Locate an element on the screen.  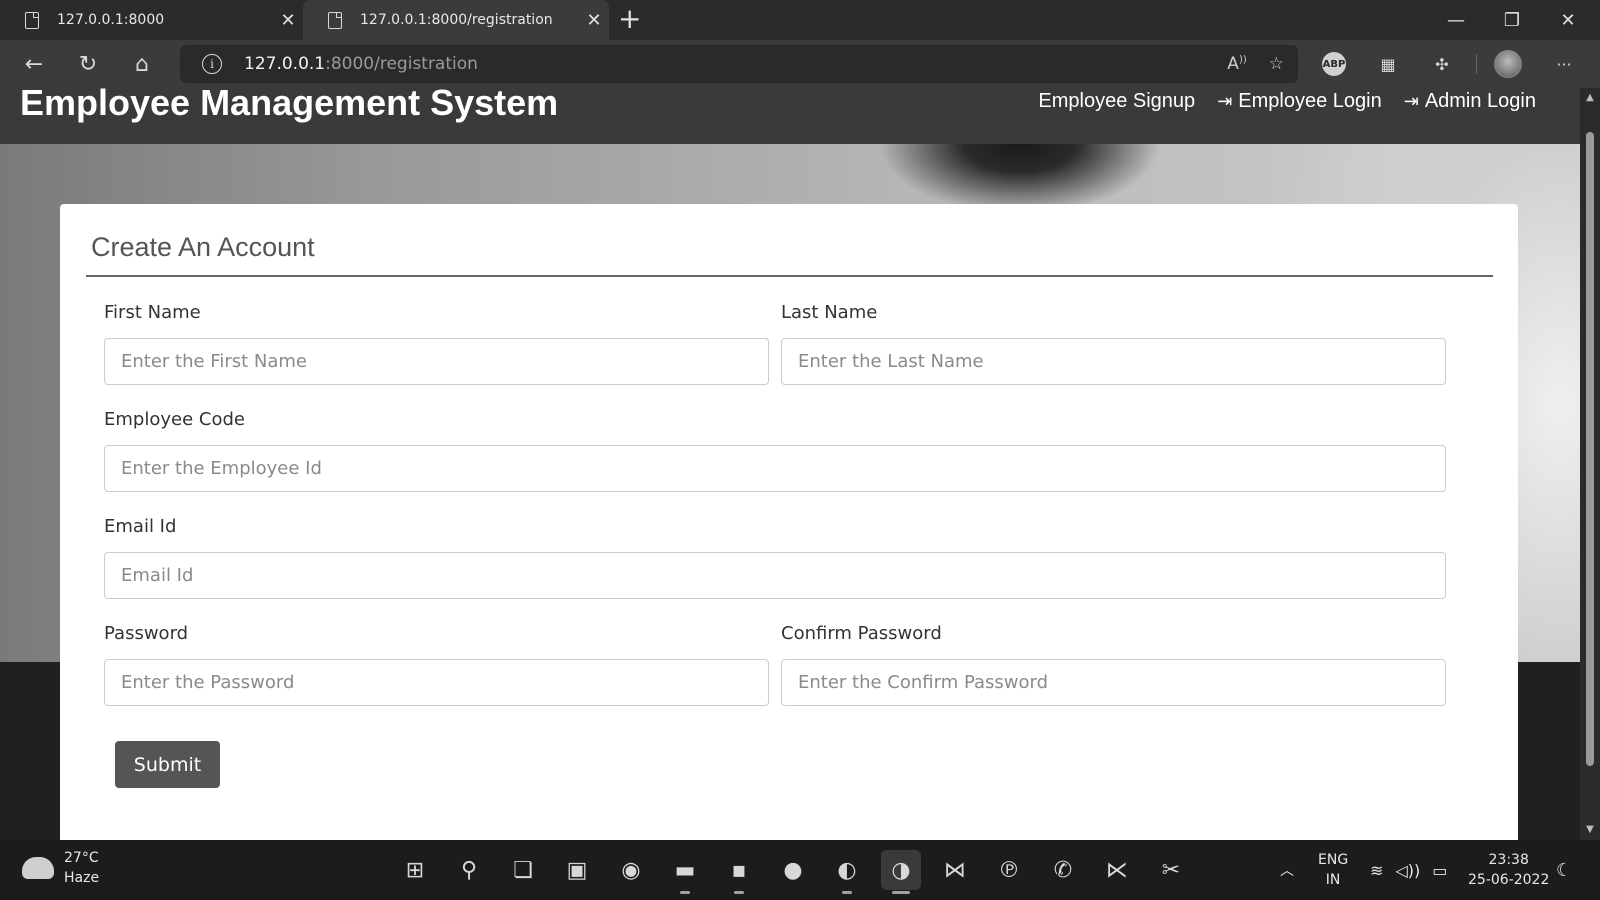
p-app-icon: ℗ is located at coordinates (1009, 870).